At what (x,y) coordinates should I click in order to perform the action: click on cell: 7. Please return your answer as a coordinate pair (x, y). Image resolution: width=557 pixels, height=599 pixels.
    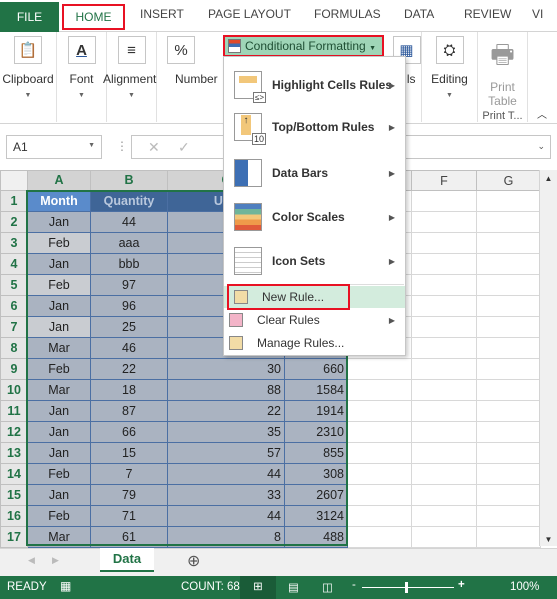
    Looking at the image, I should click on (129, 474).